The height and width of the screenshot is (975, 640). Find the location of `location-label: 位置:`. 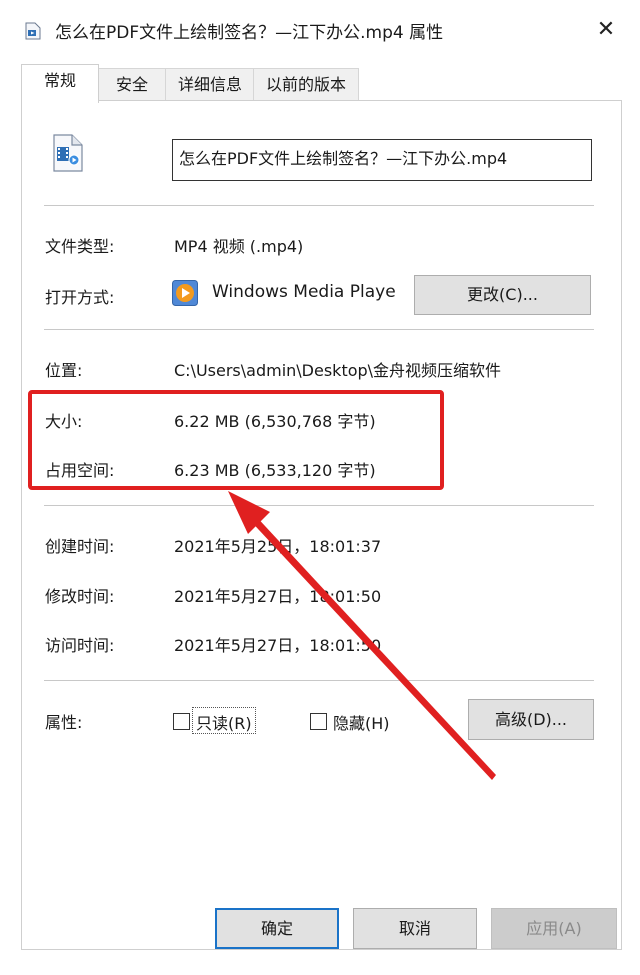

location-label: 位置: is located at coordinates (64, 370).